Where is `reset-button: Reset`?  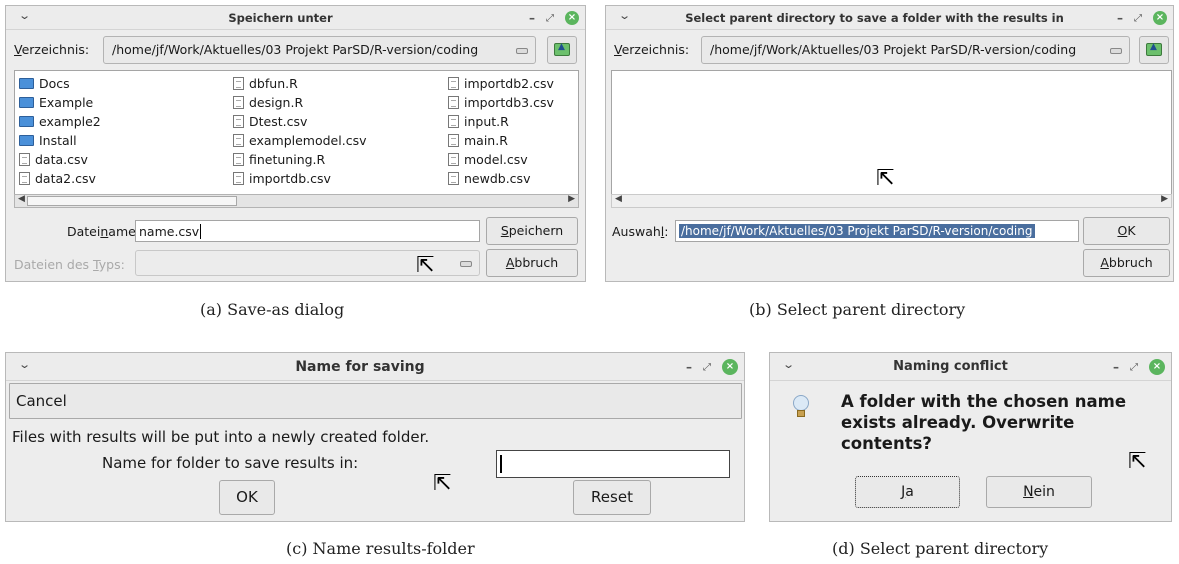 reset-button: Reset is located at coordinates (612, 497).